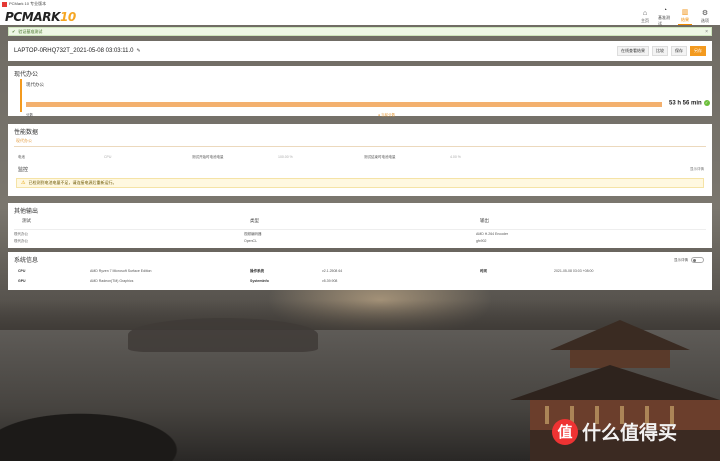 The image size is (720, 461). Describe the element at coordinates (208, 157) in the screenshot. I see `metric-label: 测试开始时电池电量` at that location.